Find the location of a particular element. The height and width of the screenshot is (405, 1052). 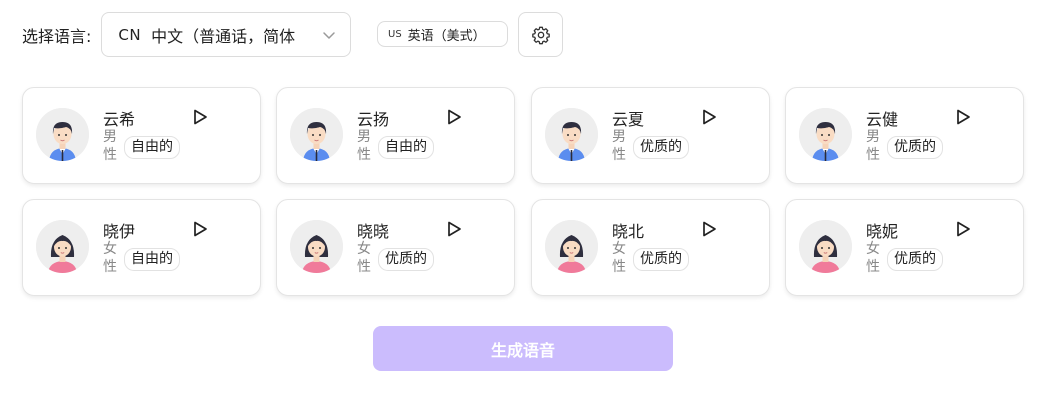

settings-button is located at coordinates (540, 34).